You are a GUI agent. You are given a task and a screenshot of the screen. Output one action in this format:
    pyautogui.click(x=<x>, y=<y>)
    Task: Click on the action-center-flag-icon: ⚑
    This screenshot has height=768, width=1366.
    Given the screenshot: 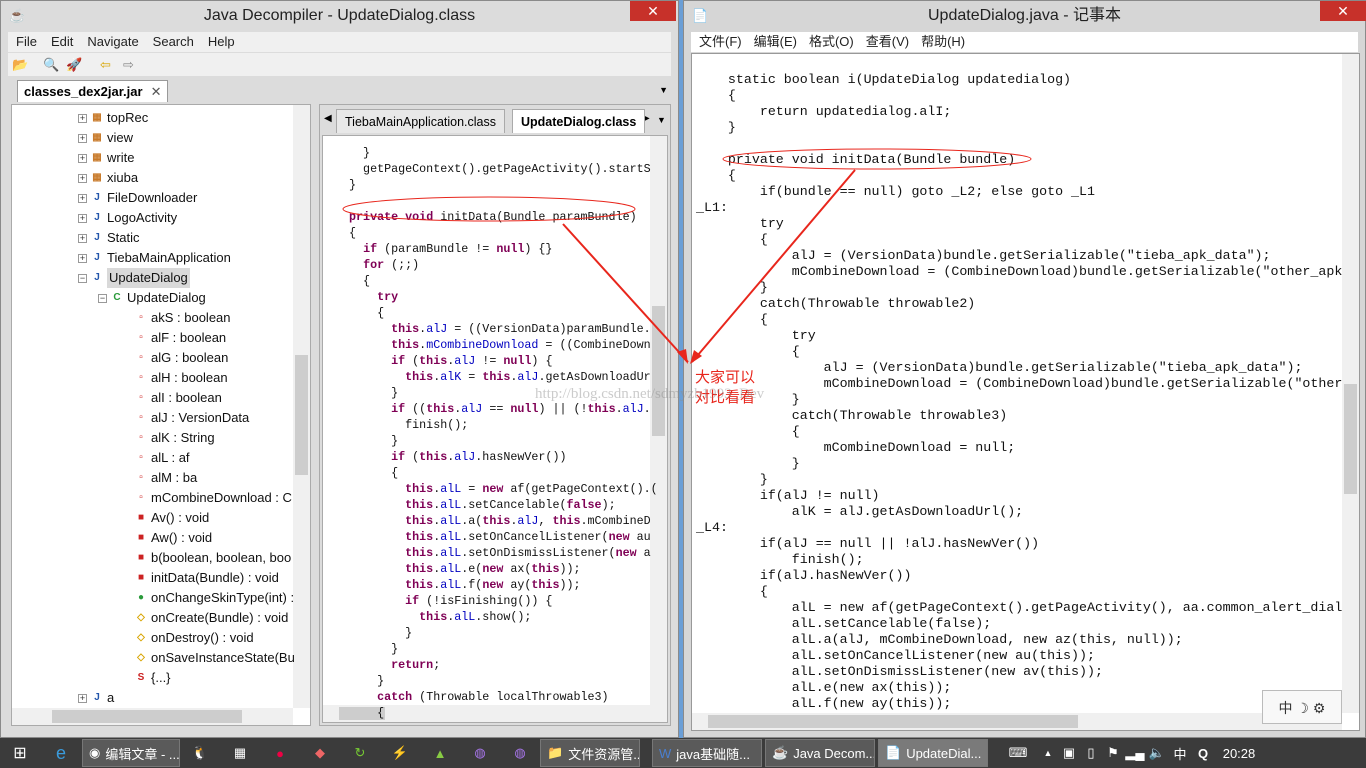 What is the action you would take?
    pyautogui.click(x=1113, y=753)
    